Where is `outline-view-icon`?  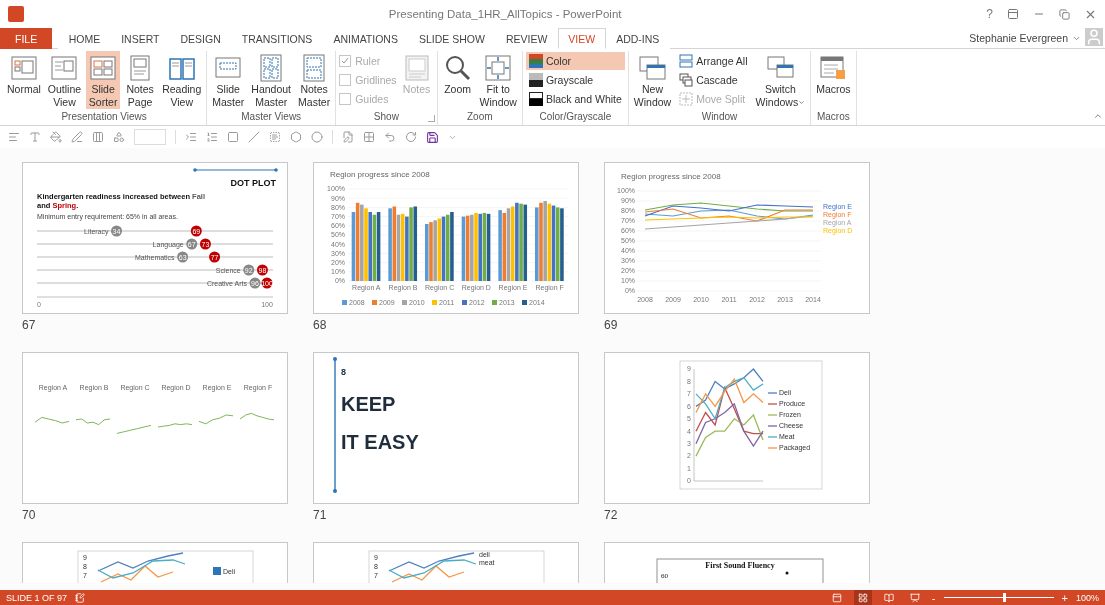
outline-view-icon is located at coordinates (64, 68).